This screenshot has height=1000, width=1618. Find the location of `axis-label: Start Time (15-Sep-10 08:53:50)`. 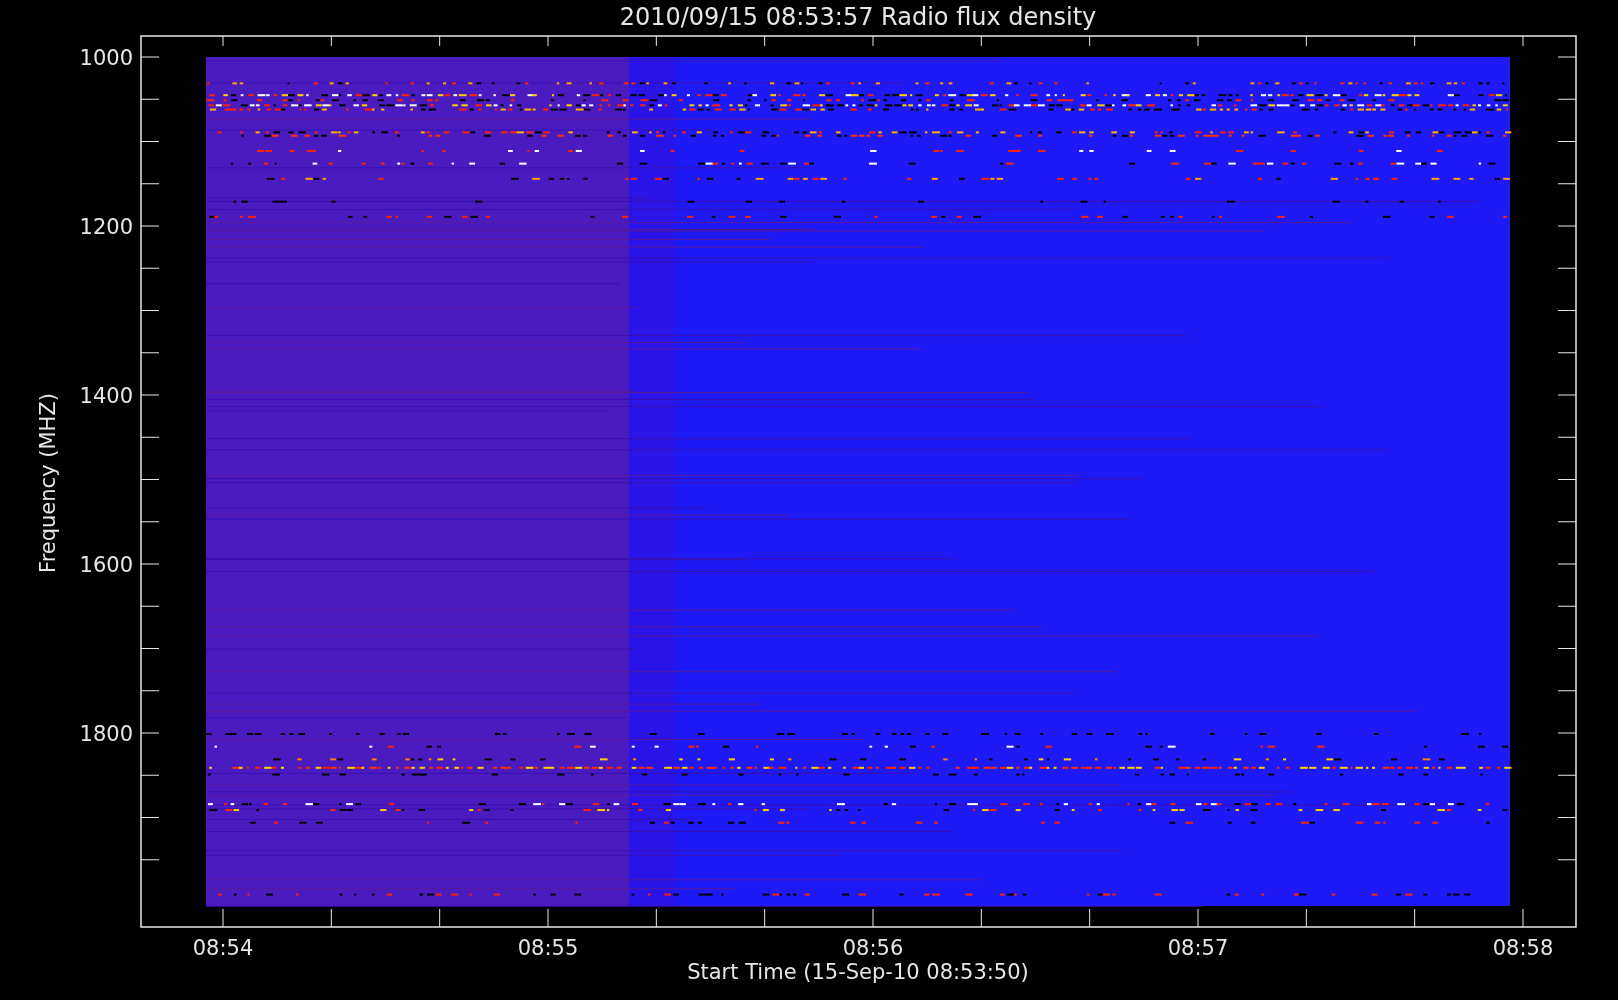

axis-label: Start Time (15-Sep-10 08:53:50) is located at coordinates (858, 972).